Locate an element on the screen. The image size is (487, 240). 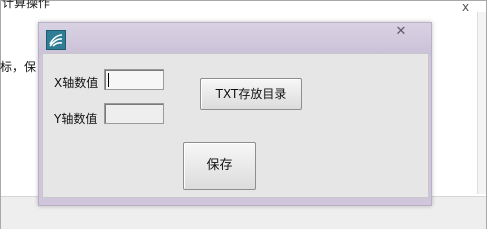
background-close-icon: x is located at coordinates (465, 7).